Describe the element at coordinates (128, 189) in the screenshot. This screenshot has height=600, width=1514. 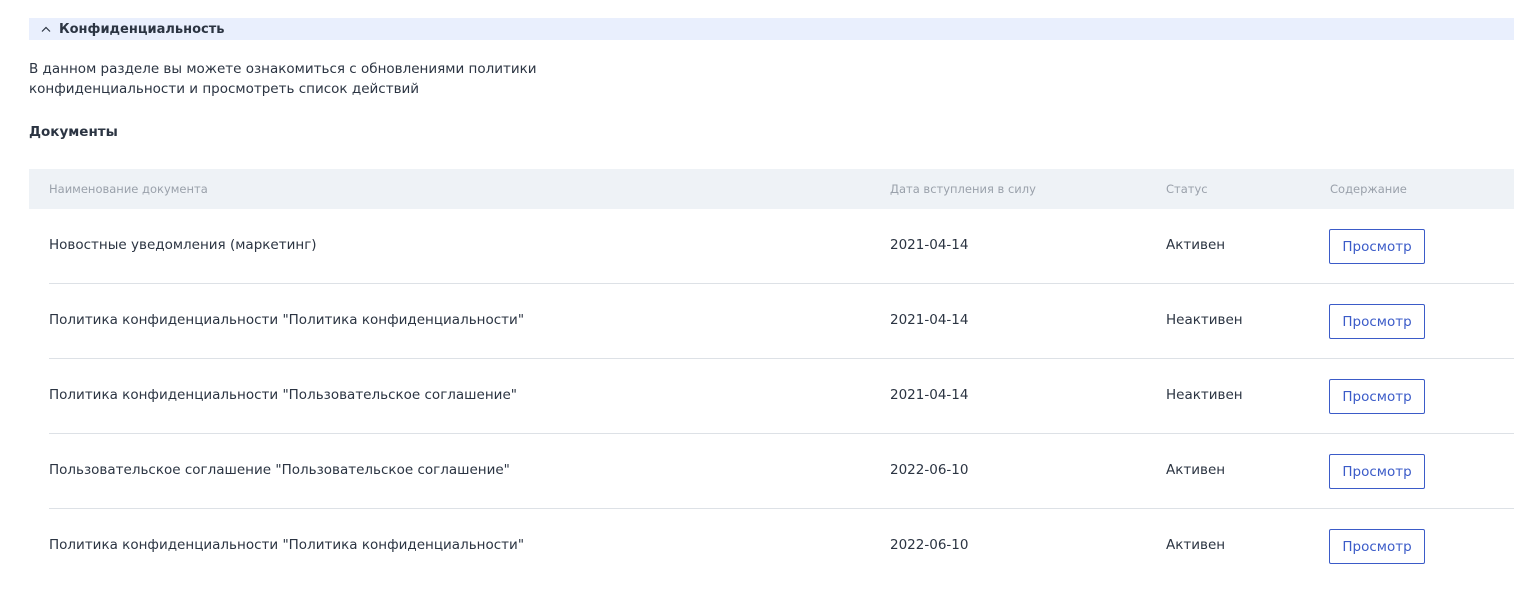
I see `column-header-name: Наименование документа` at that location.